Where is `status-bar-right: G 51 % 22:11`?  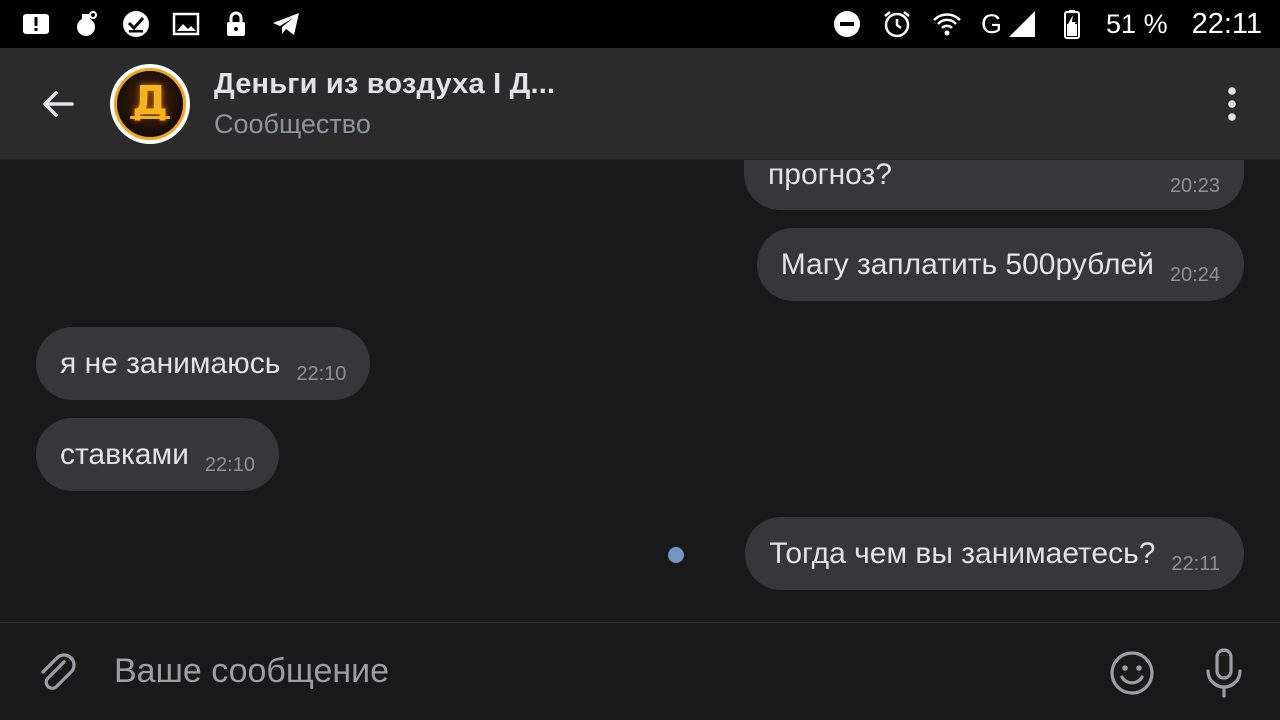
status-bar-right: G 51 % 22:11 is located at coordinates (1046, 24).